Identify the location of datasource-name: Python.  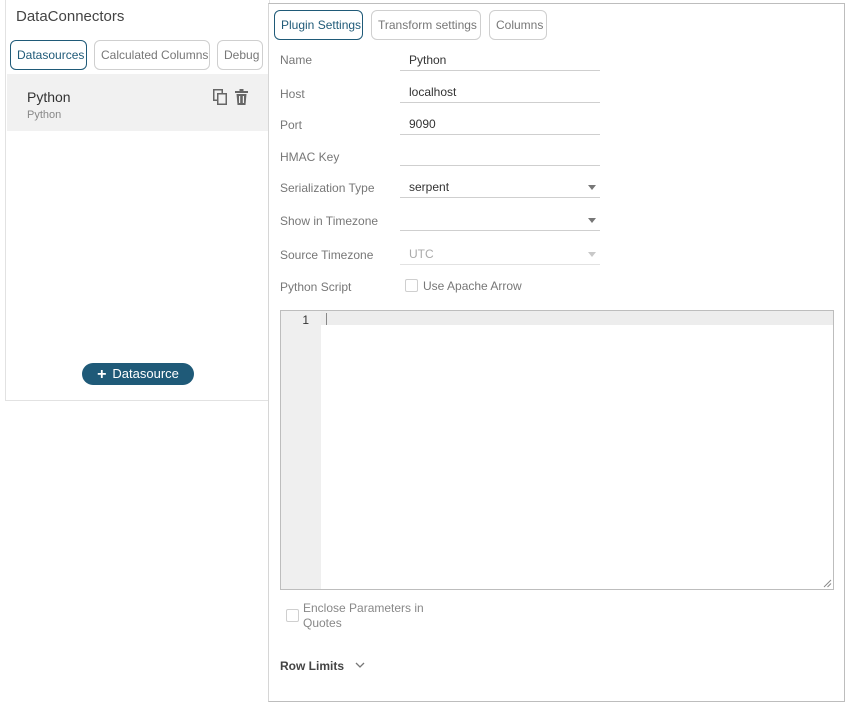
(49, 97).